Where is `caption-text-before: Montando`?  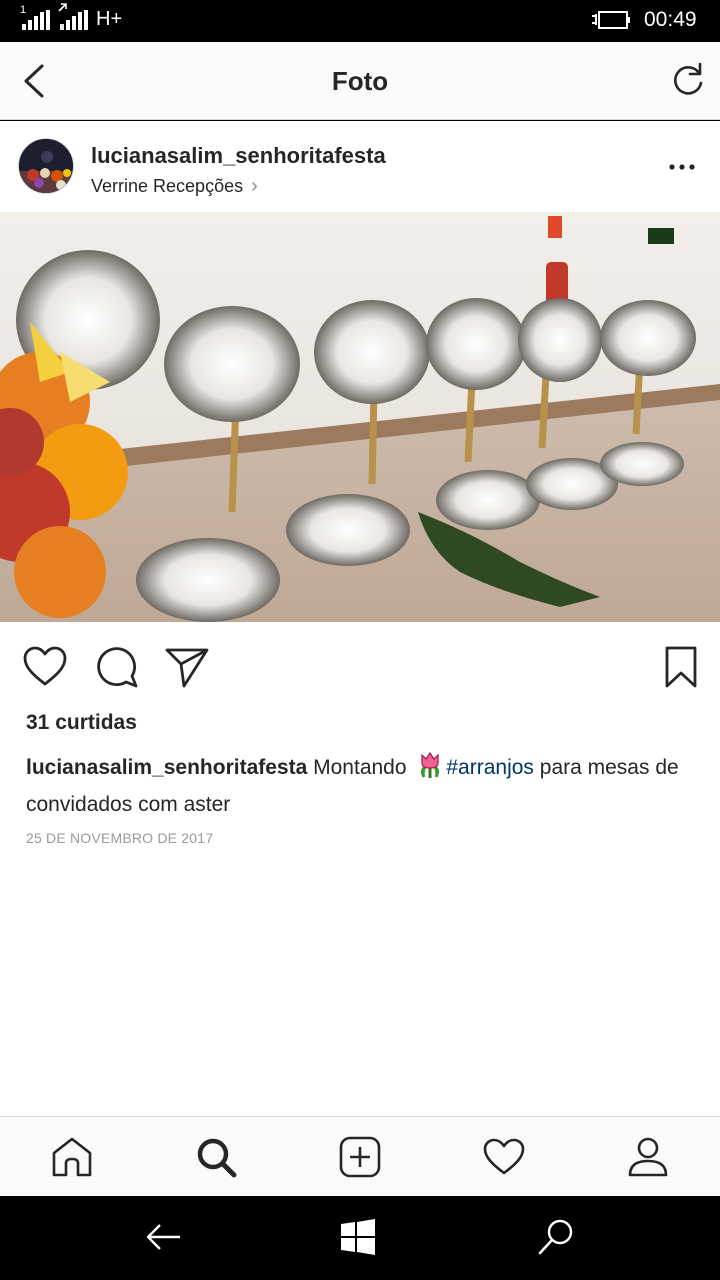
caption-text-before: Montando is located at coordinates (360, 767).